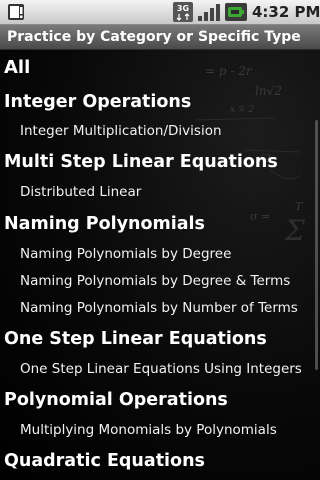 This screenshot has width=320, height=480. Describe the element at coordinates (160, 308) in the screenshot. I see `list-item-type: Naming Polynomials by Number of Terms` at that location.